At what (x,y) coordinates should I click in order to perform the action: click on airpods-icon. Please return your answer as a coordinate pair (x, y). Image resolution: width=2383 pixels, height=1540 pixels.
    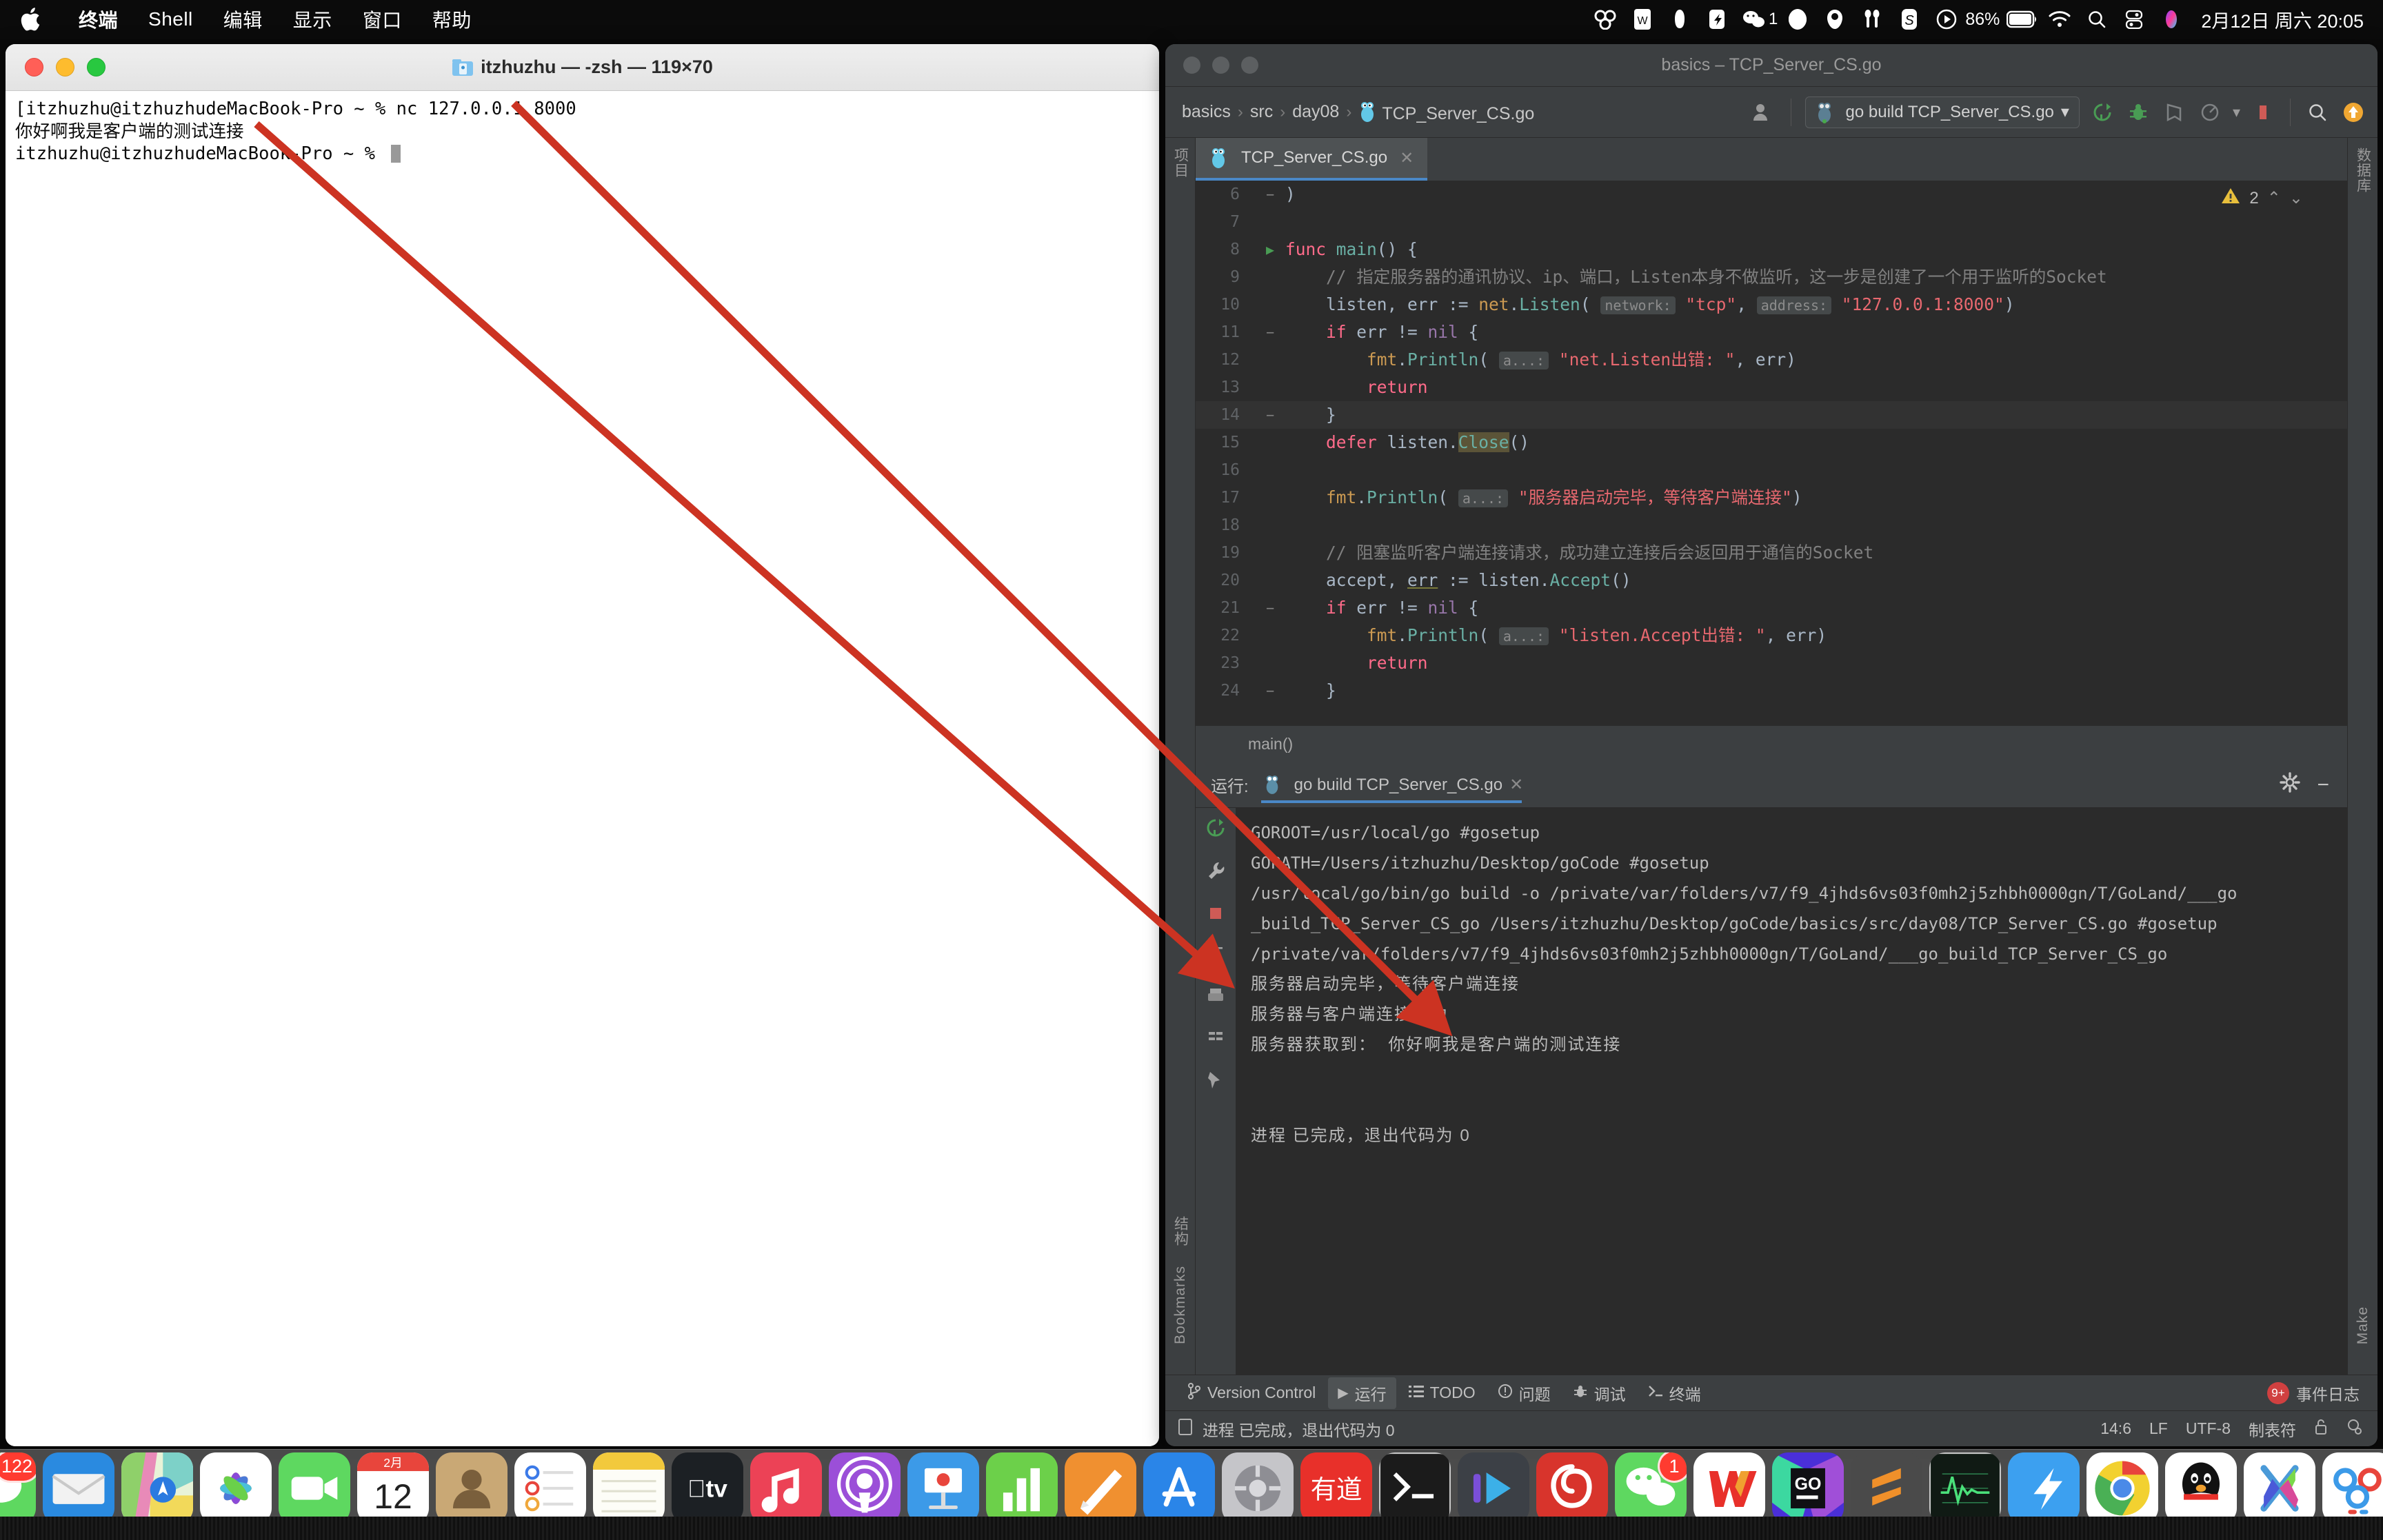
    Looking at the image, I should click on (1872, 19).